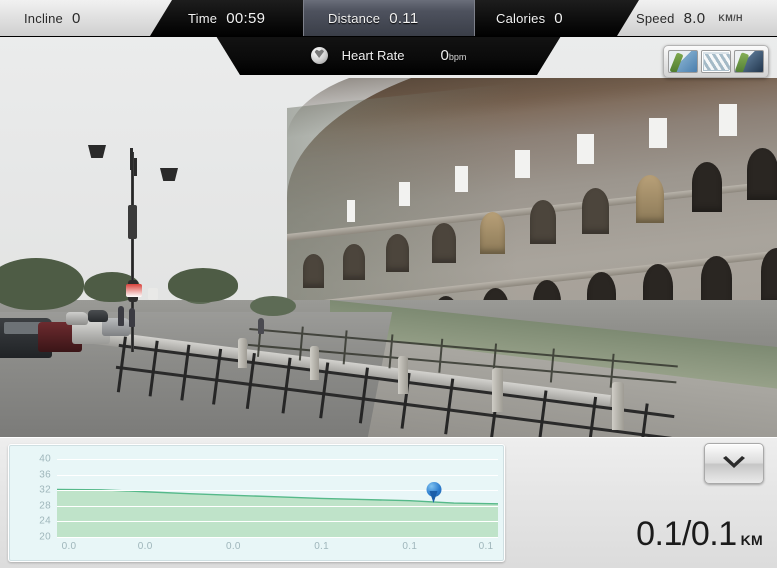  I want to click on chart-y-tick-label: 24, so click(45, 521).